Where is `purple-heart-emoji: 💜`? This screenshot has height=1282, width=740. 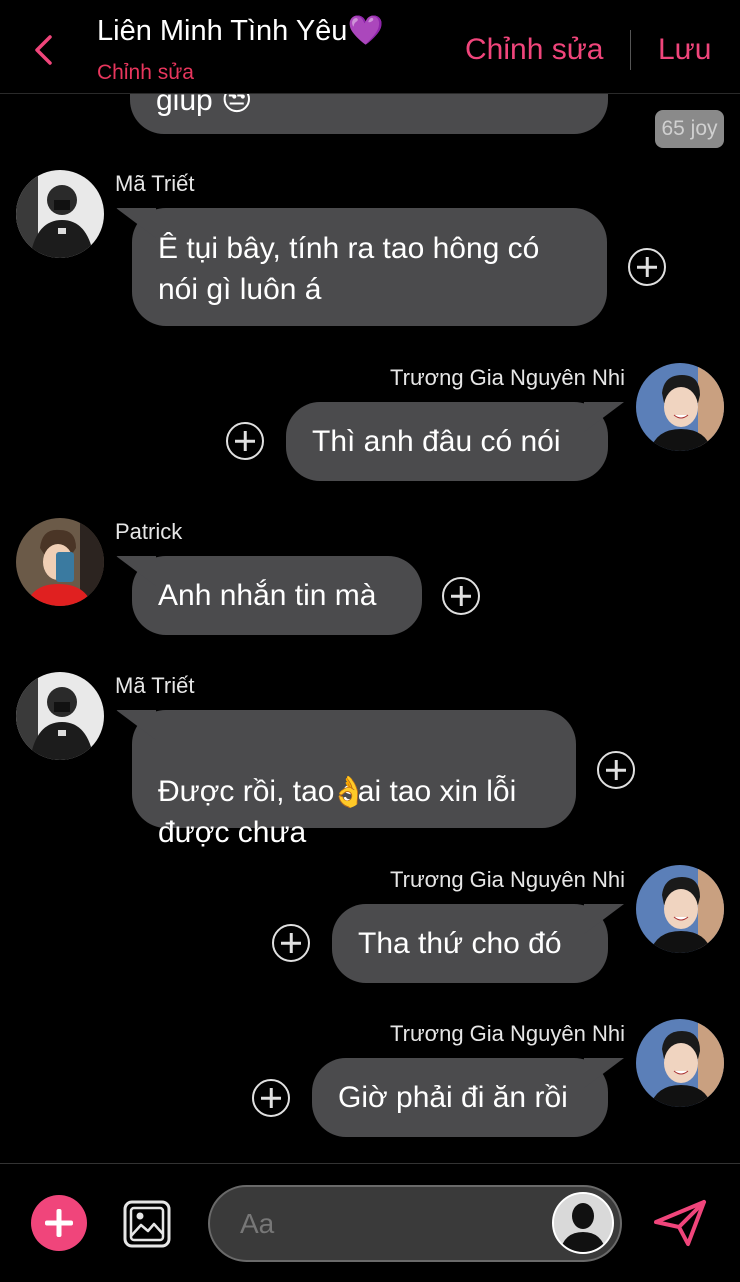 purple-heart-emoji: 💜 is located at coordinates (365, 31).